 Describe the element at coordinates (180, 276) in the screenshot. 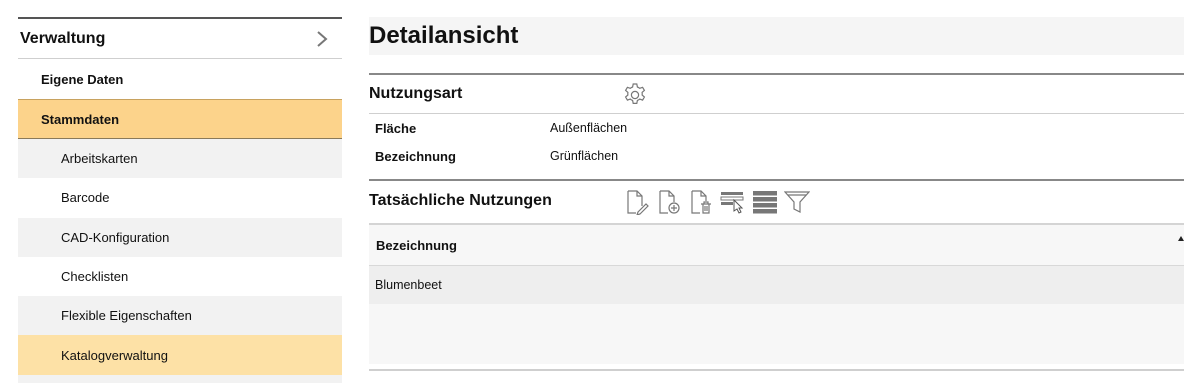

I see `sidebar-item-checklisten: Checklisten` at that location.